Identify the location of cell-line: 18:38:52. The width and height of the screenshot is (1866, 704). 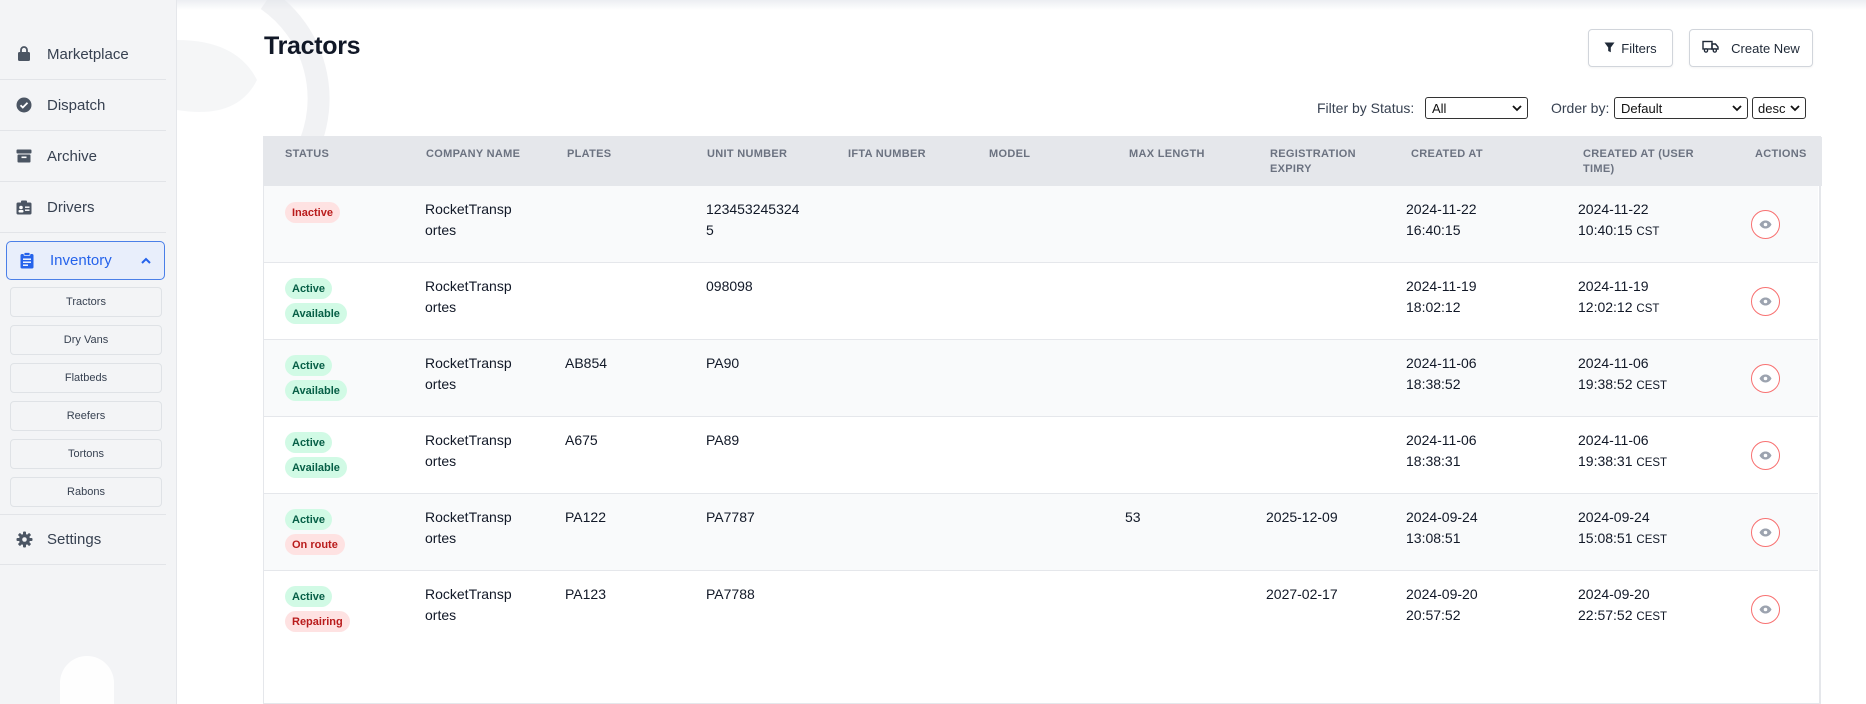
(1433, 384).